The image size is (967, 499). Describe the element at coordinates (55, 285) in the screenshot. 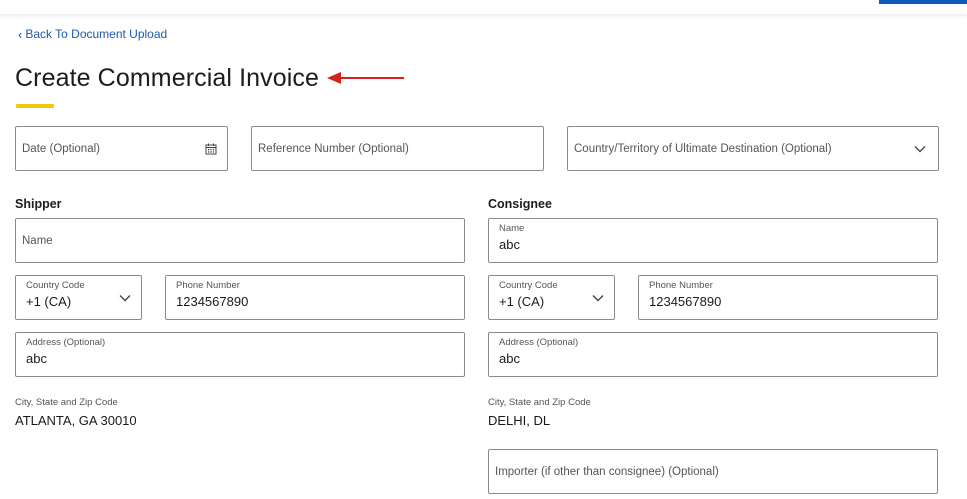

I see `shipper-country-code-label: Country Code` at that location.